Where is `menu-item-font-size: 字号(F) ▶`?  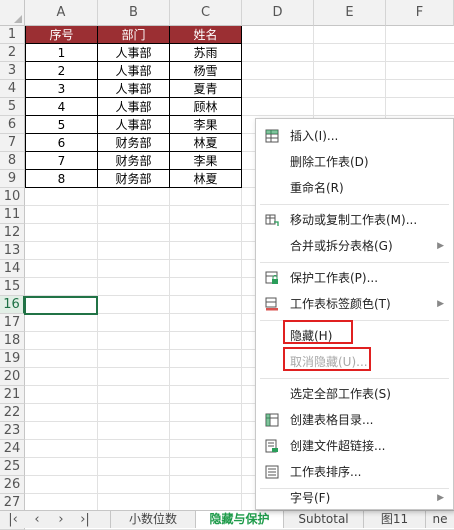 menu-item-font-size: 字号(F) ▶ is located at coordinates (354, 498).